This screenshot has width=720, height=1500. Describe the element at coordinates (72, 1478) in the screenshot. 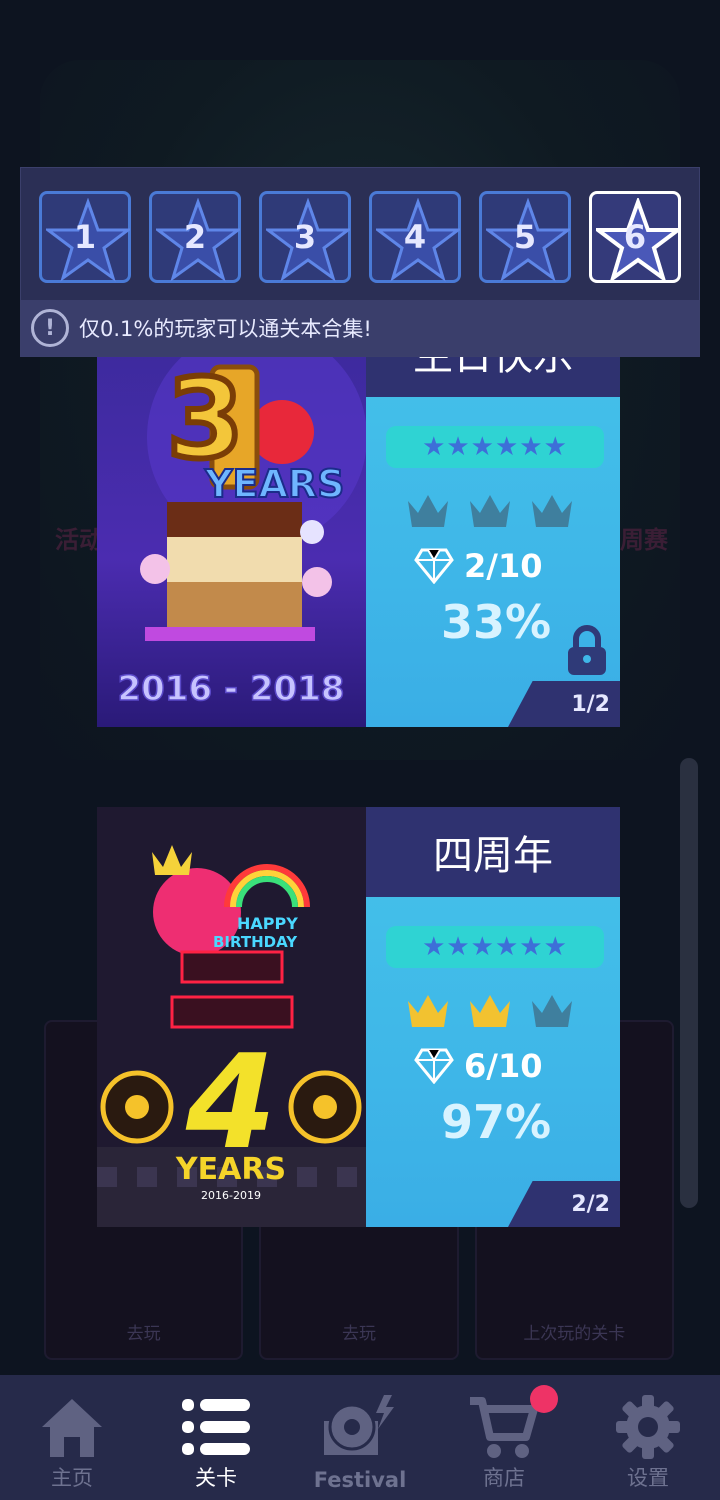

I see `tab-label: 主页` at that location.